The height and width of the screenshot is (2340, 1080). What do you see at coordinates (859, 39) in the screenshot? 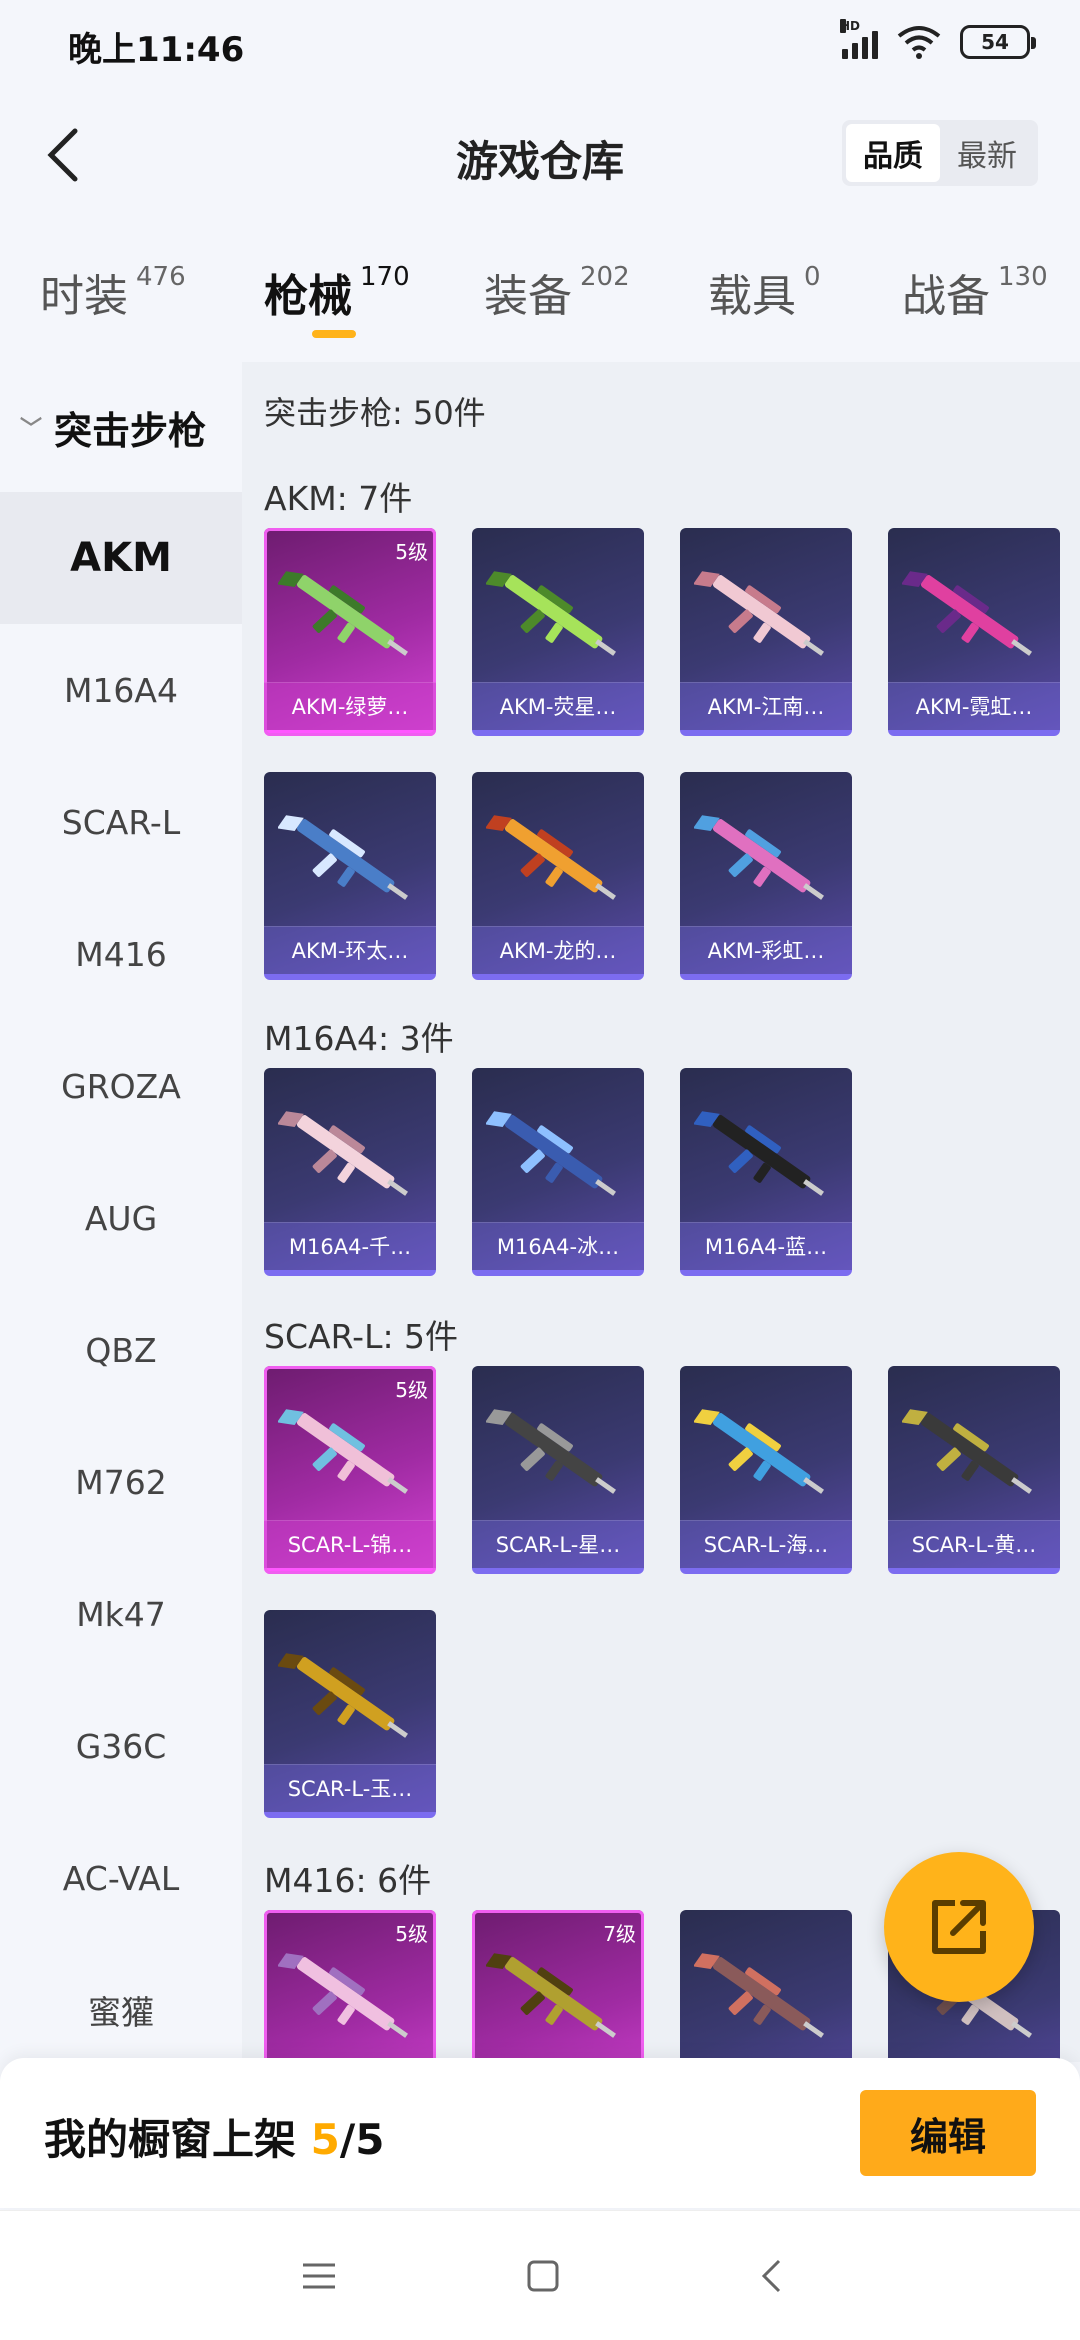
I see `cellular-signal-icon: HD` at bounding box center [859, 39].